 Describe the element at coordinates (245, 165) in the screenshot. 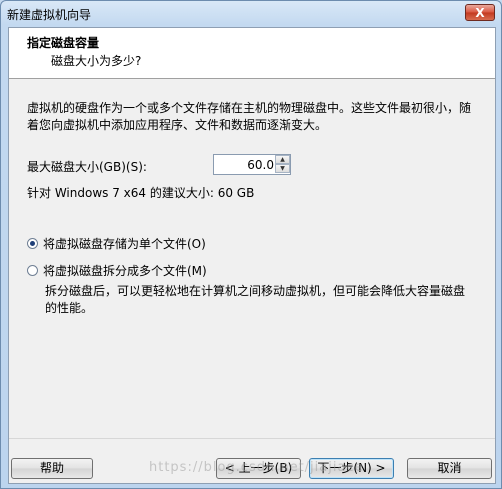

I see `disk-size-input: 60.0` at that location.